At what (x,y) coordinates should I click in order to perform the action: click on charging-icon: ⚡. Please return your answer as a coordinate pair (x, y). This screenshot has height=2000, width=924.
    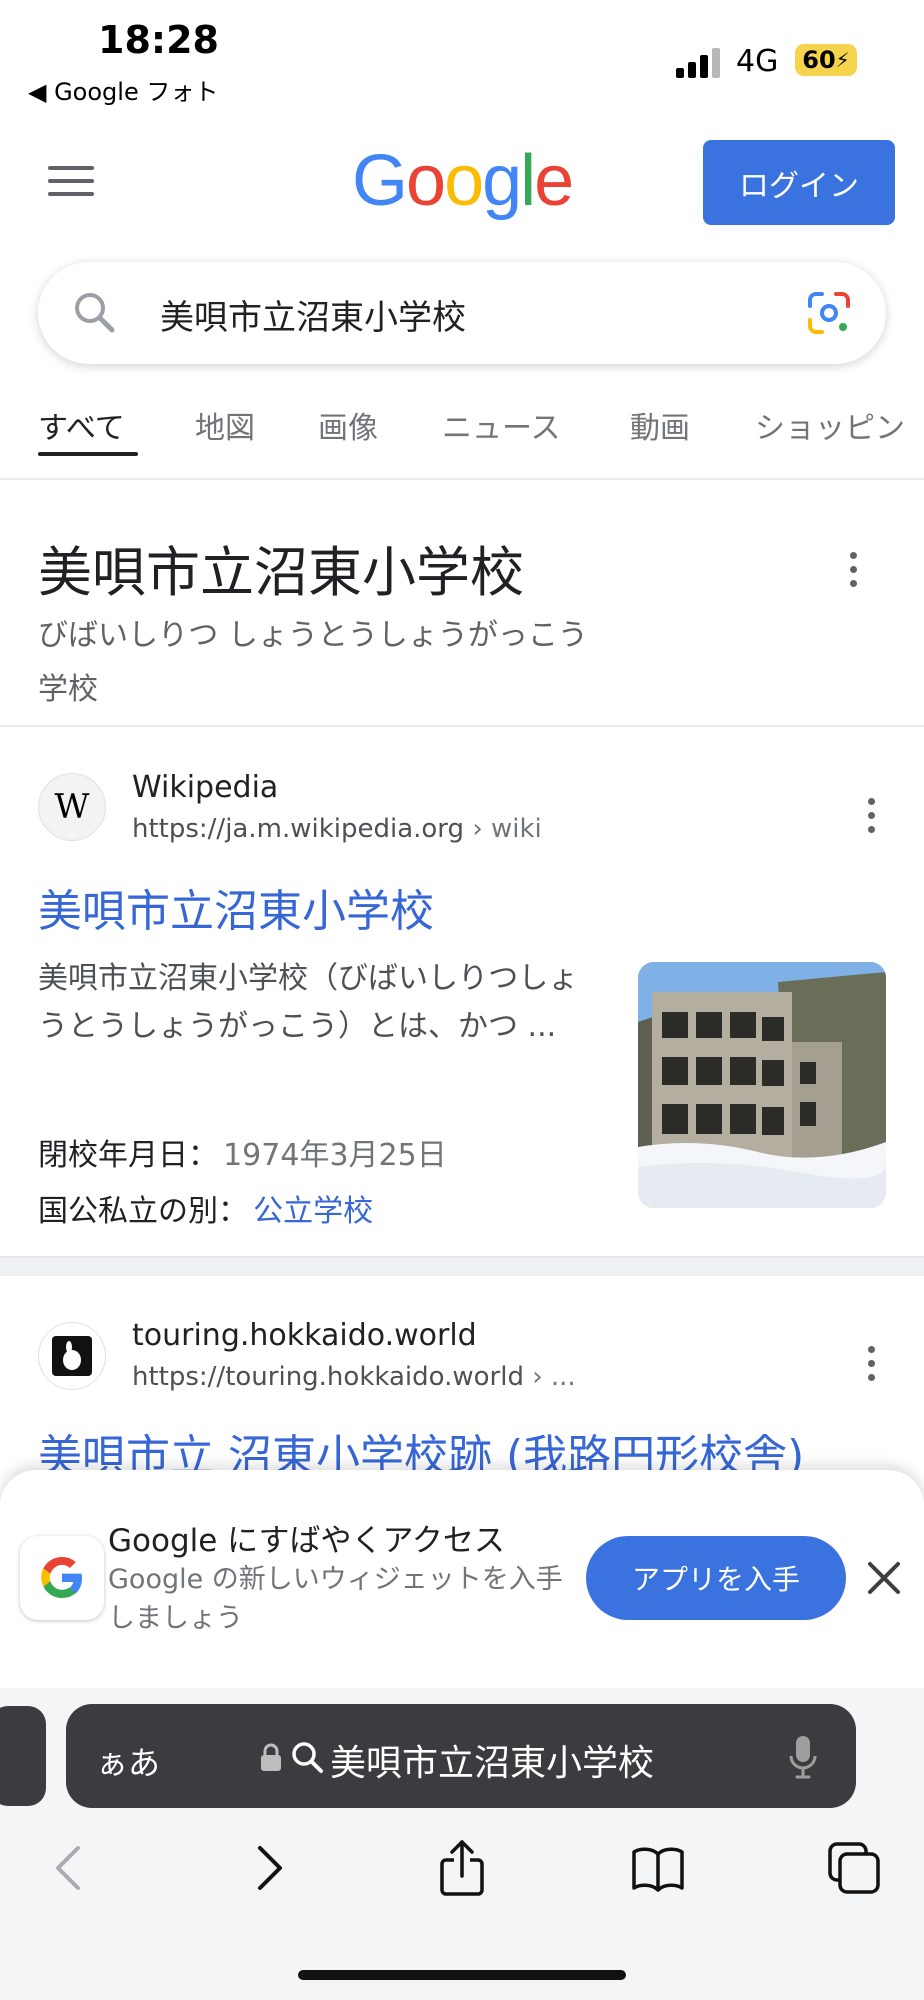
    Looking at the image, I should click on (842, 60).